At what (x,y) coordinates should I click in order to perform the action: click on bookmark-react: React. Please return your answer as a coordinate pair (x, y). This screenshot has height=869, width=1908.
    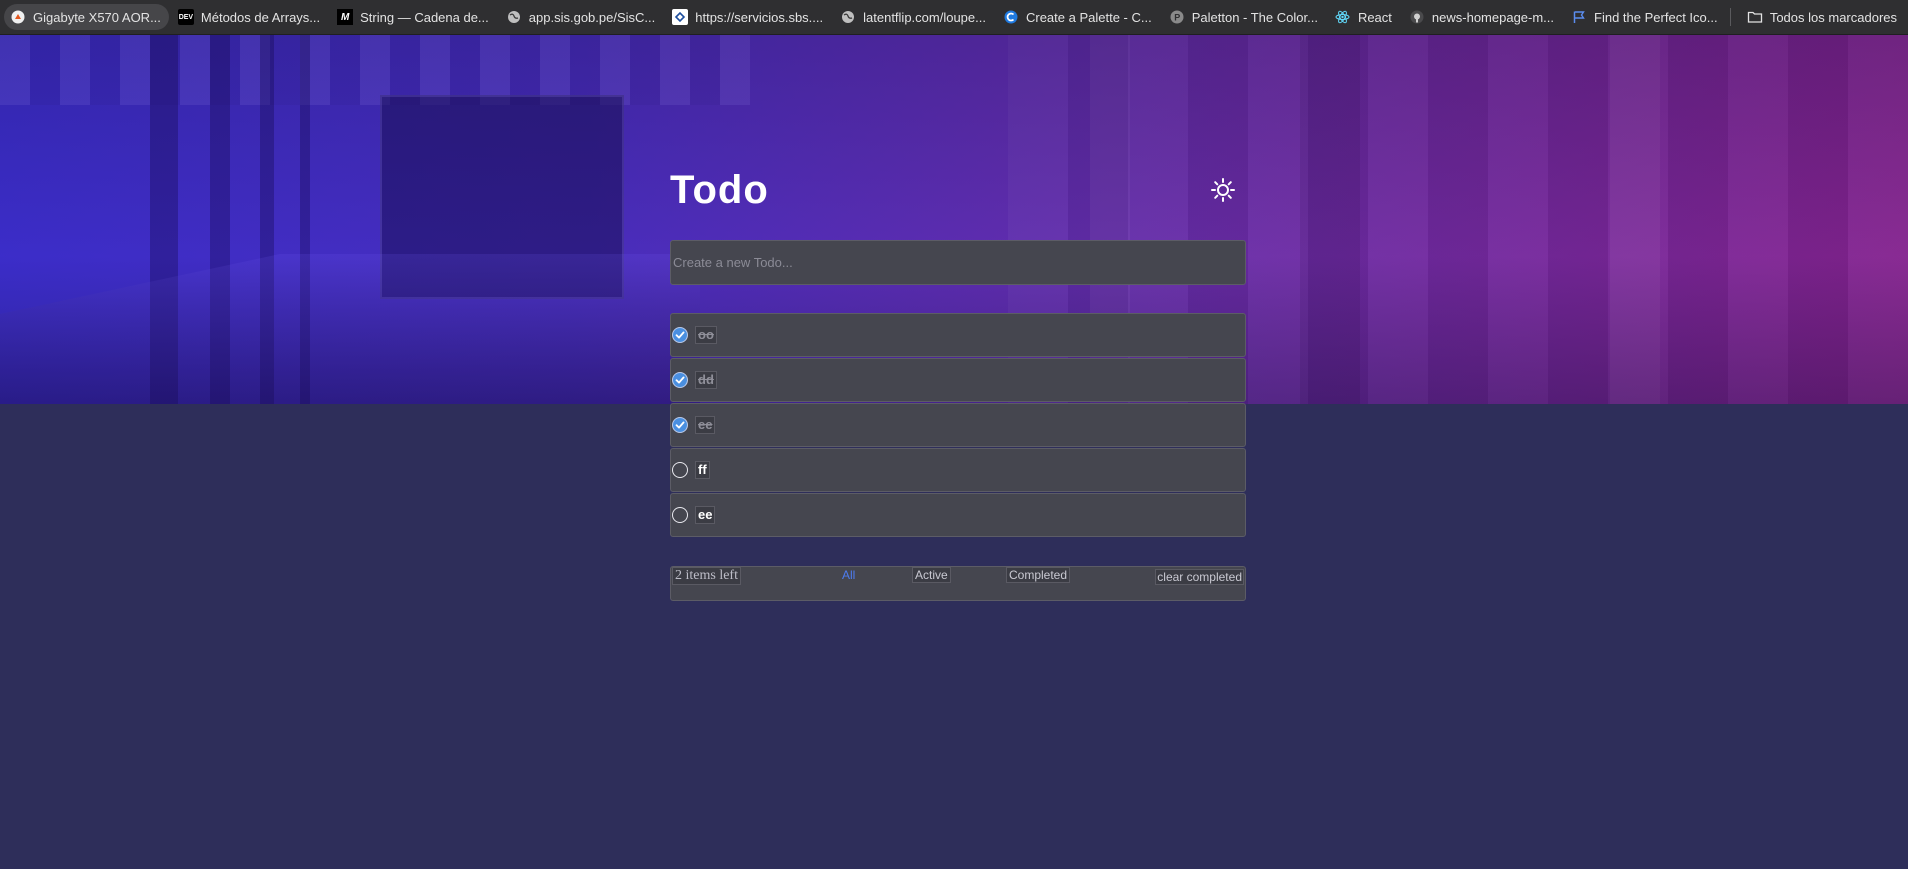
    Looking at the image, I should click on (1364, 17).